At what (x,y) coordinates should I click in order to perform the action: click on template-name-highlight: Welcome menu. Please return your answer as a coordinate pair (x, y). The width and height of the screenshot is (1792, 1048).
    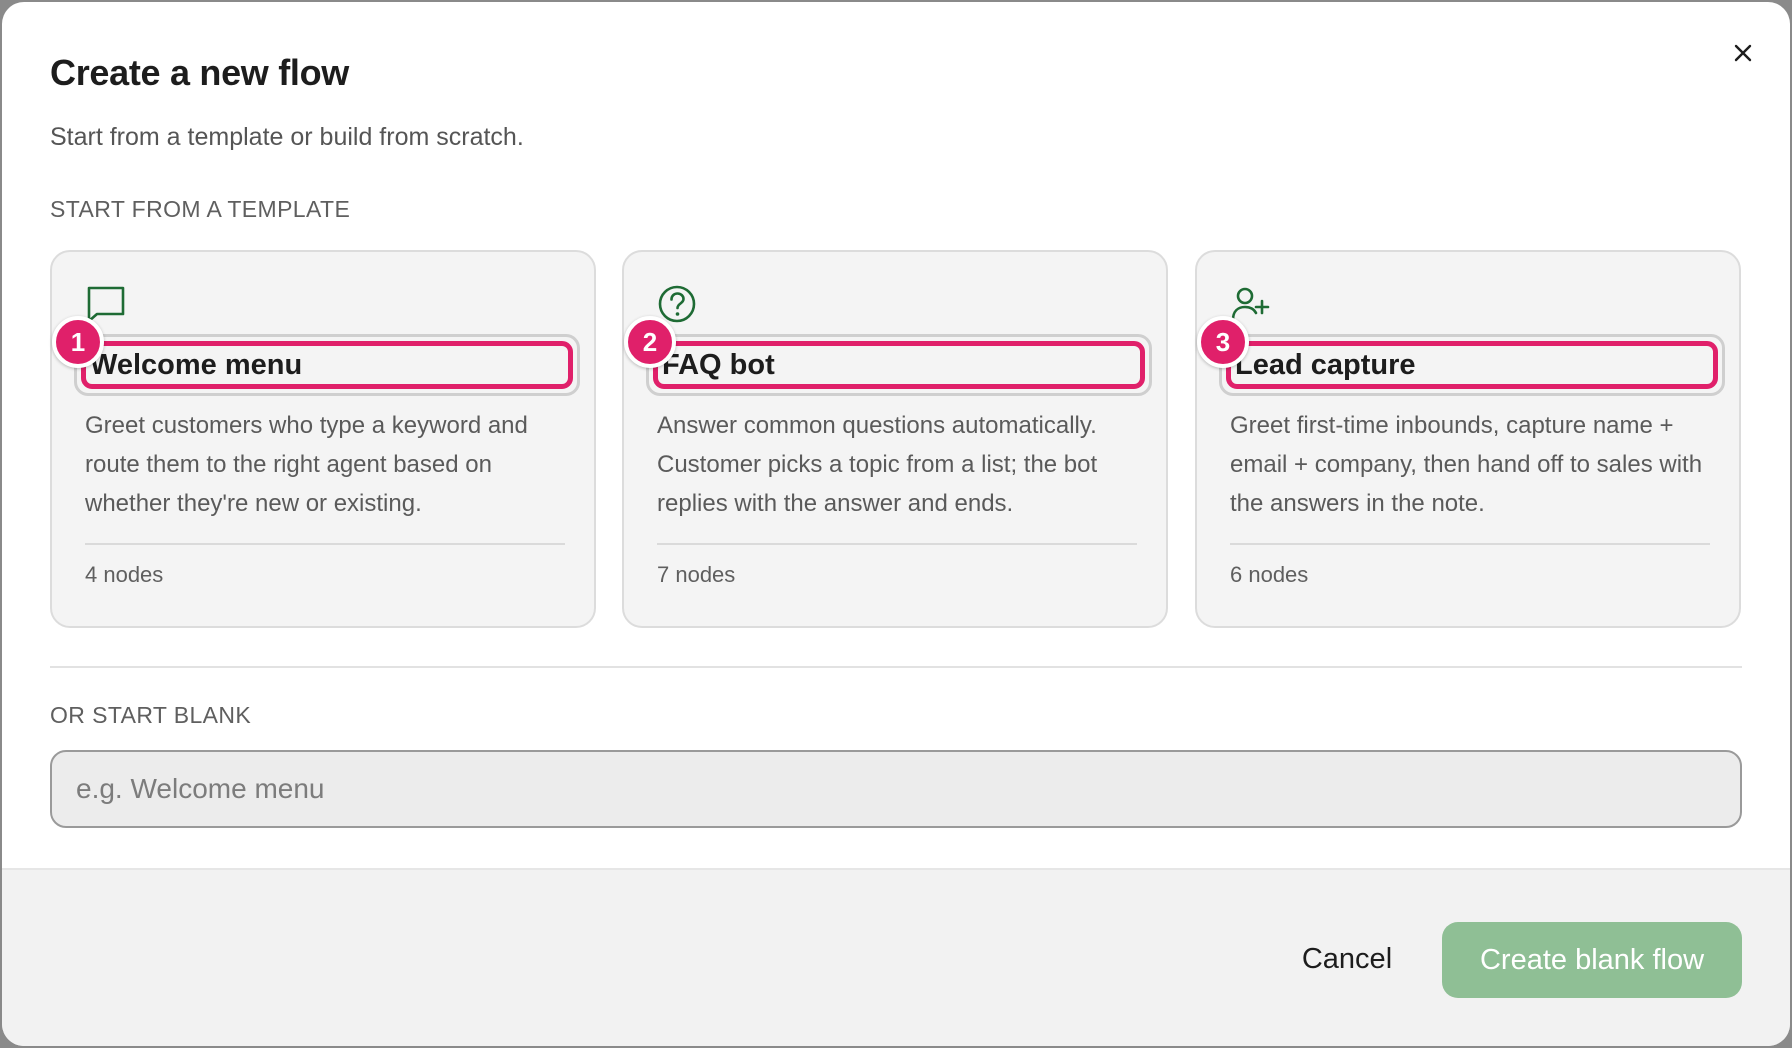
    Looking at the image, I should click on (327, 365).